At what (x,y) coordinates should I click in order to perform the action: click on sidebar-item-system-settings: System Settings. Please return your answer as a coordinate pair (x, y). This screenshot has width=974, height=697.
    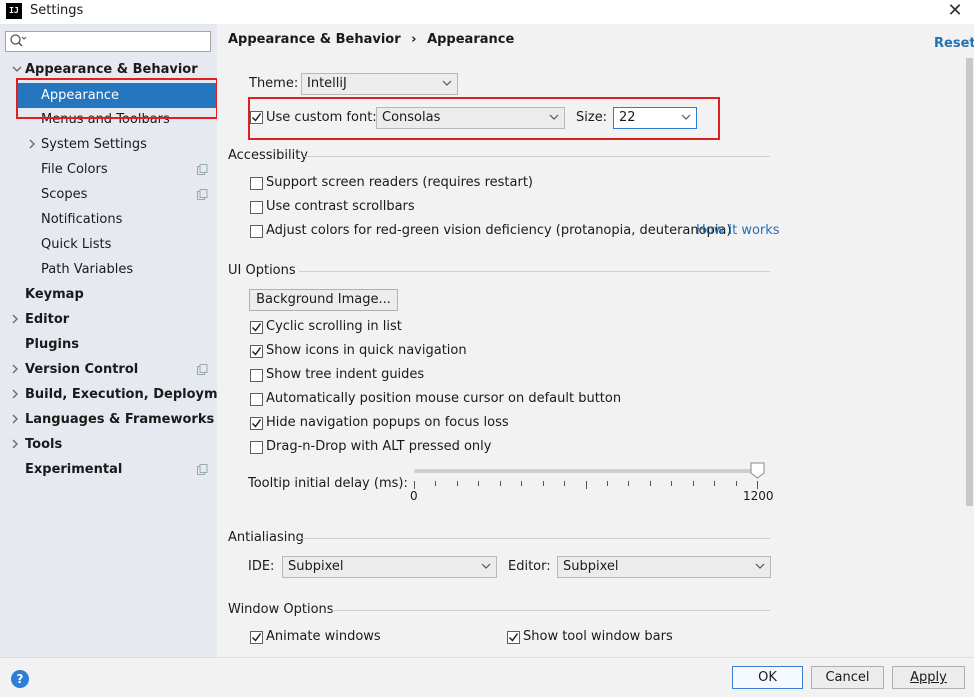
    Looking at the image, I should click on (94, 144).